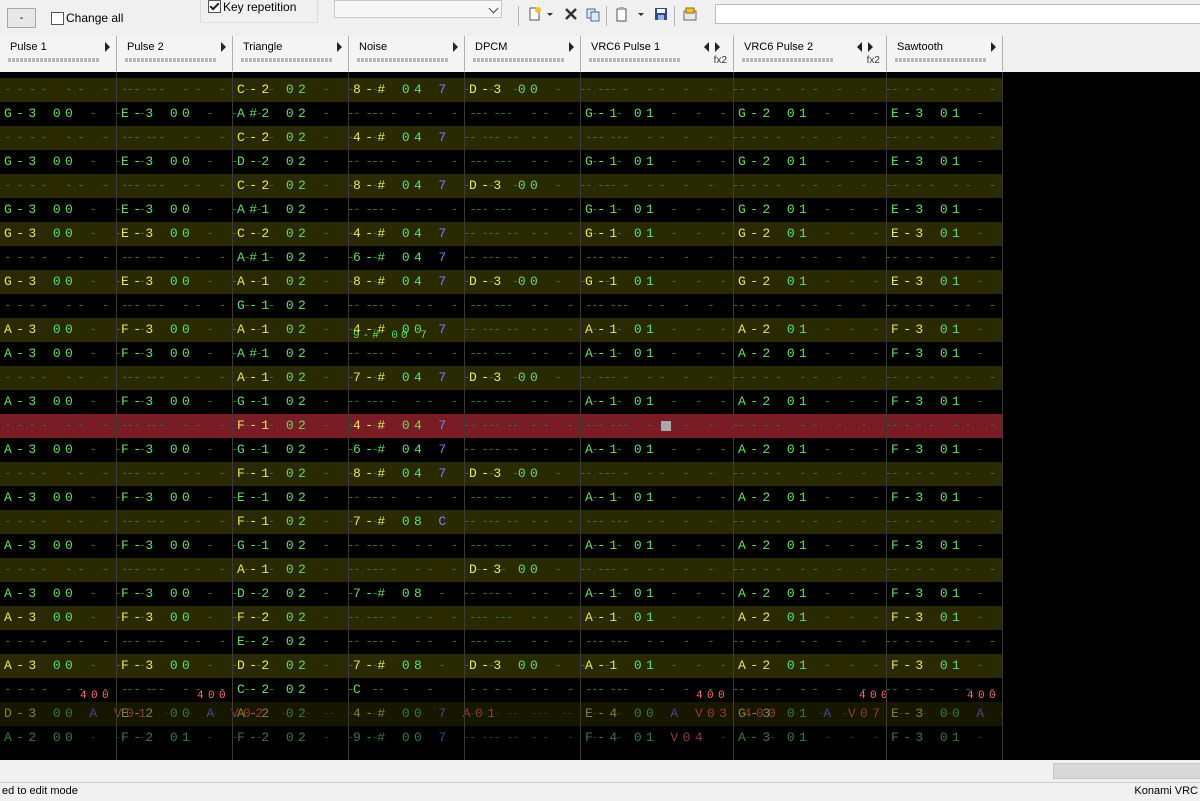  Describe the element at coordinates (666, 426) in the screenshot. I see `edit-cursor` at that location.